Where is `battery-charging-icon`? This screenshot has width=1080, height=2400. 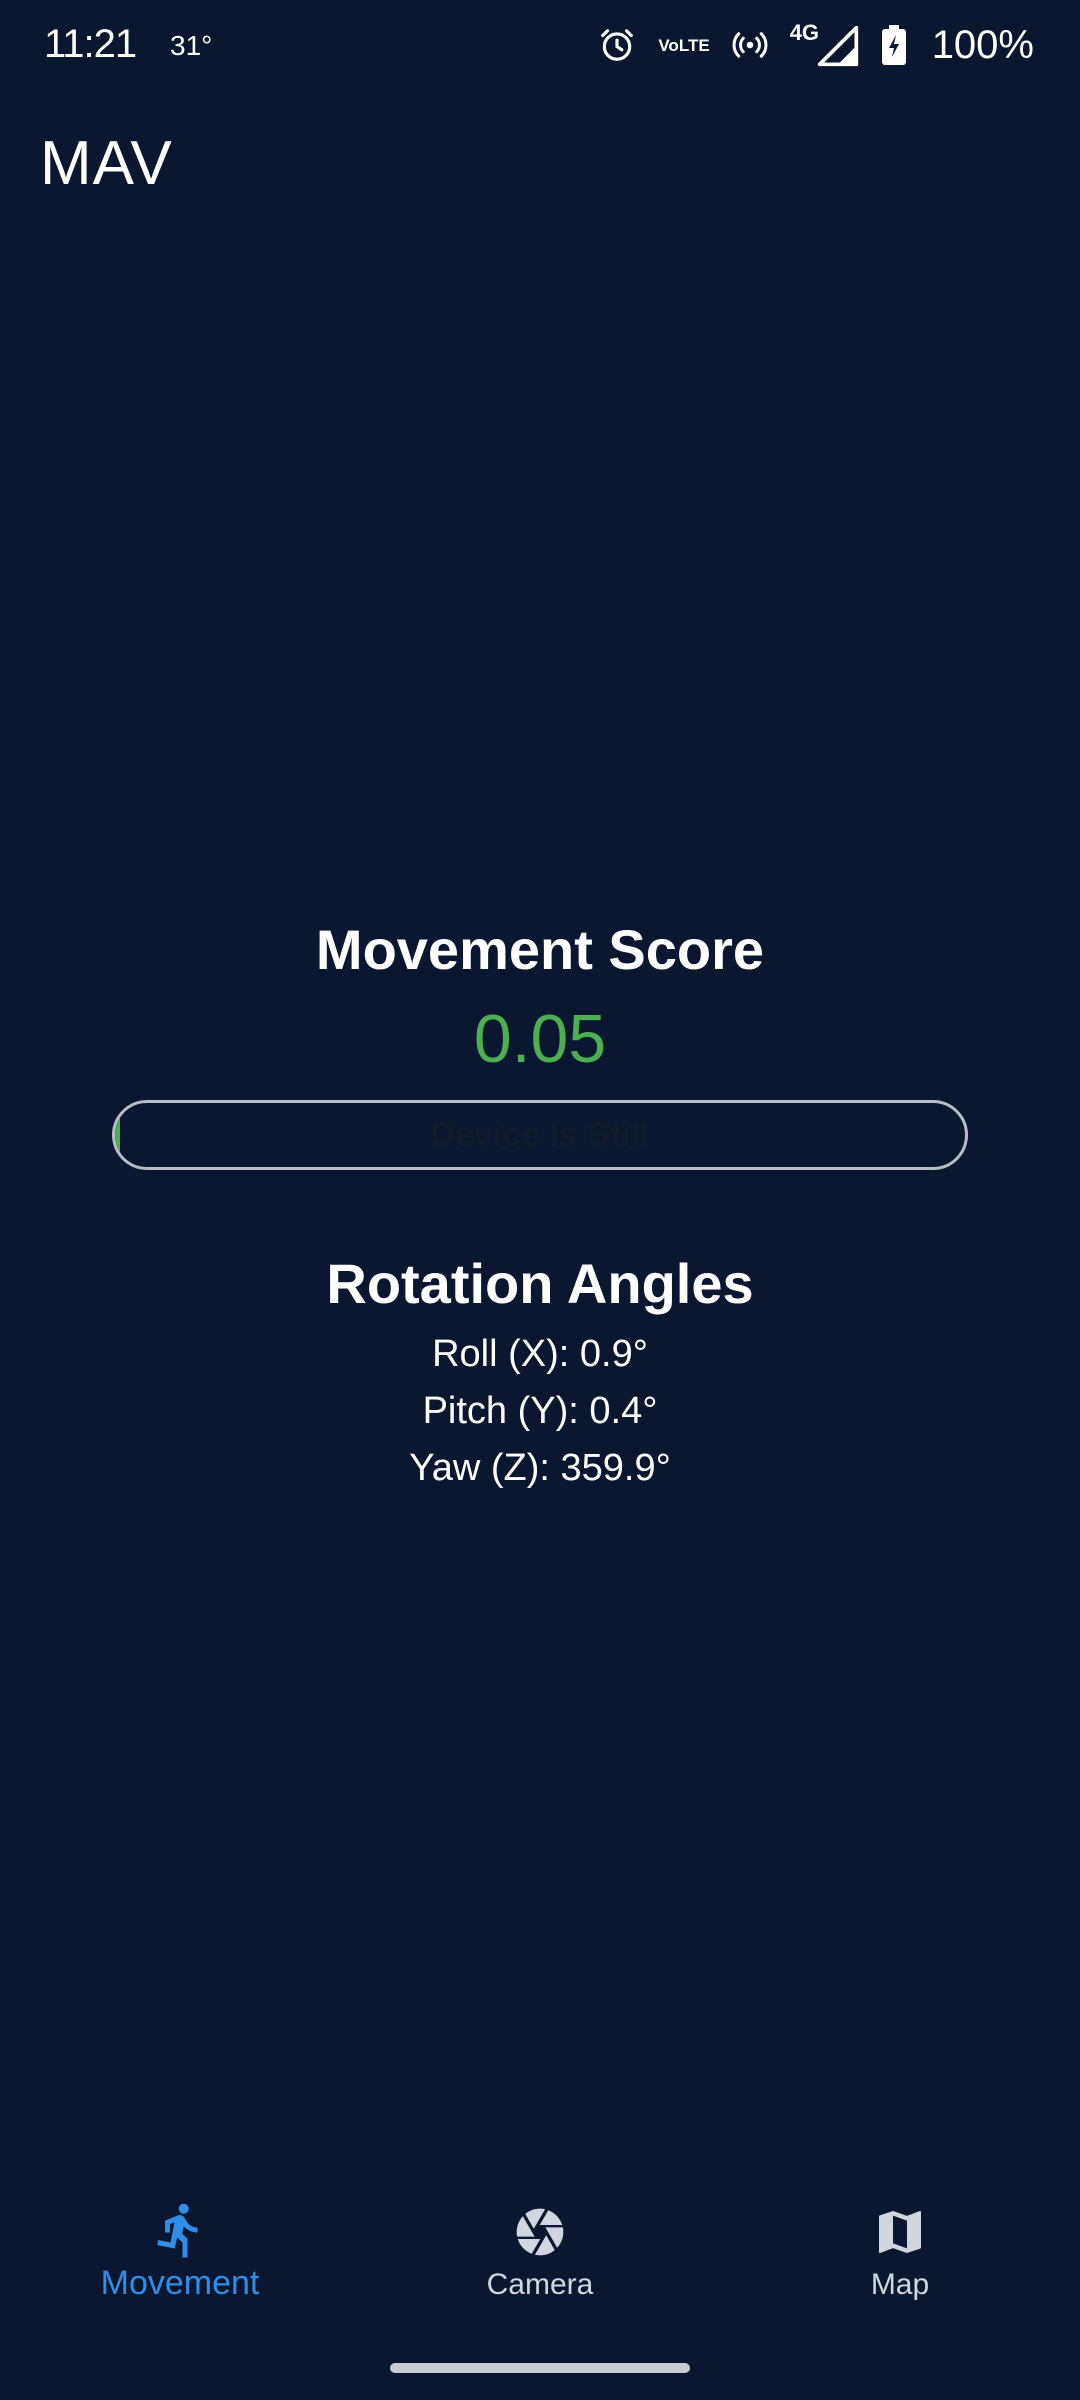 battery-charging-icon is located at coordinates (893, 45).